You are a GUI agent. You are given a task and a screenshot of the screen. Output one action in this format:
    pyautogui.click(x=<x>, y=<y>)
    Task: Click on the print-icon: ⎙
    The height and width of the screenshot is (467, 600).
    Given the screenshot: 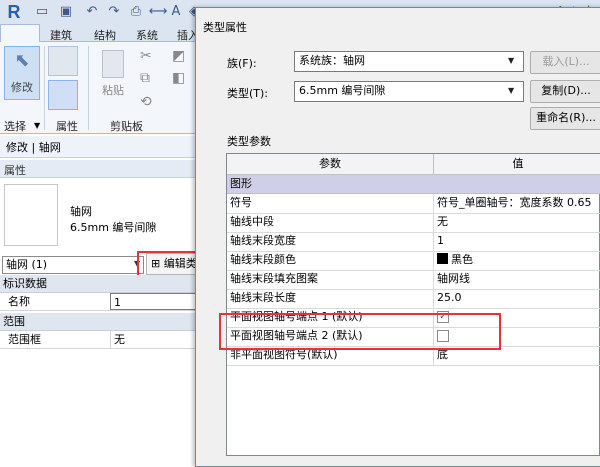 What is the action you would take?
    pyautogui.click(x=136, y=11)
    